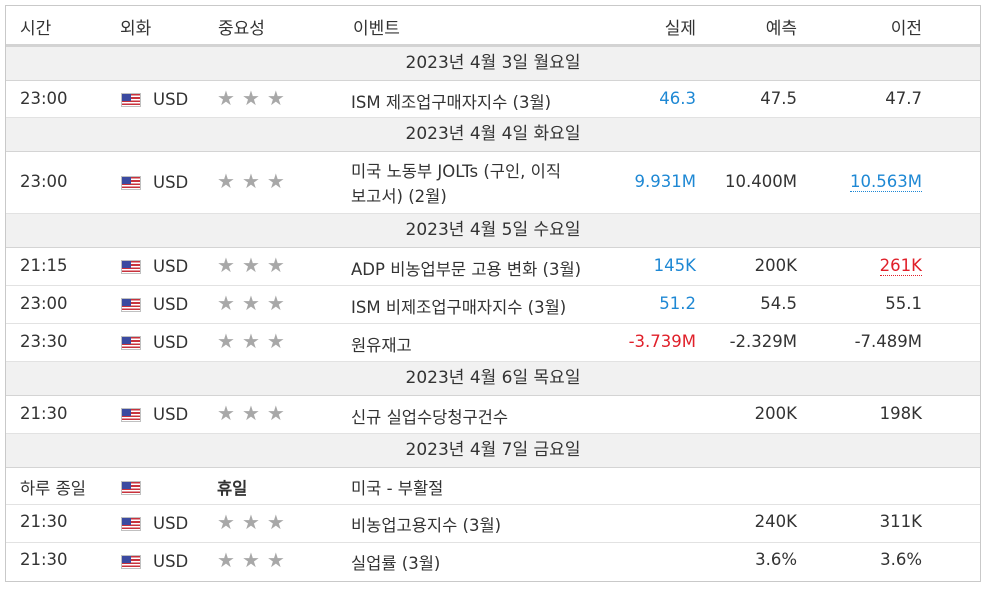 The height and width of the screenshot is (589, 988). What do you see at coordinates (395, 562) in the screenshot?
I see `event-name-link: 실업률 (3월)` at bounding box center [395, 562].